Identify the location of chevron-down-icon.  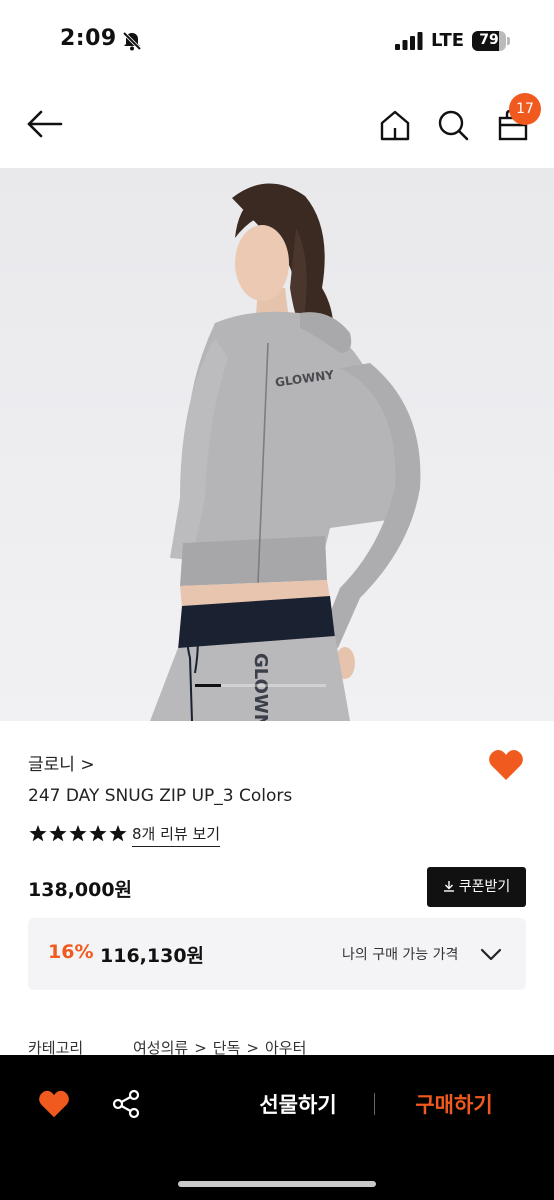
(491, 954).